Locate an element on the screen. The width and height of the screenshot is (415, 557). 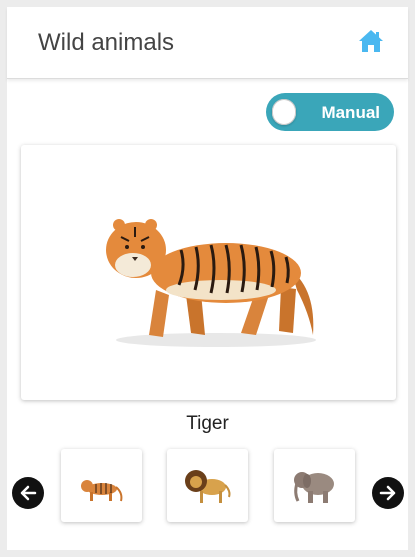
thumbnail-elephant is located at coordinates (314, 485).